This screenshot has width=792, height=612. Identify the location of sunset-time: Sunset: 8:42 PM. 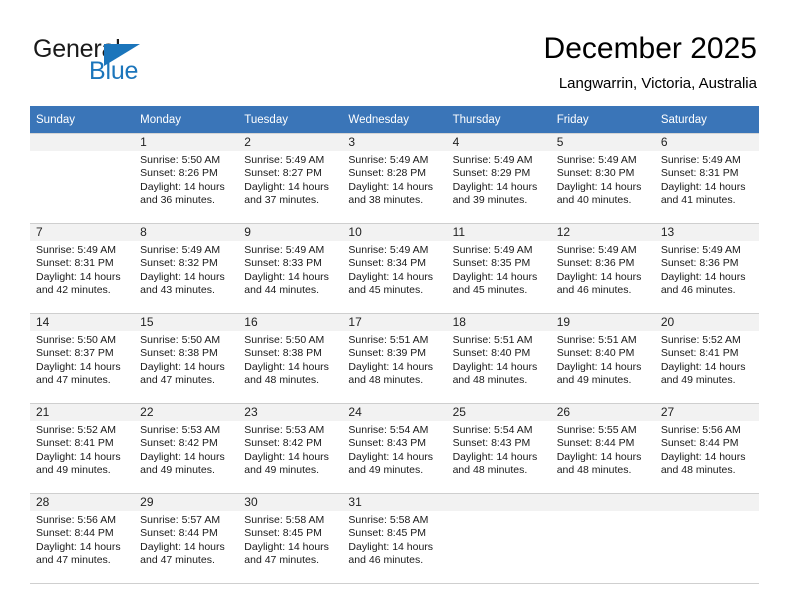
(283, 443).